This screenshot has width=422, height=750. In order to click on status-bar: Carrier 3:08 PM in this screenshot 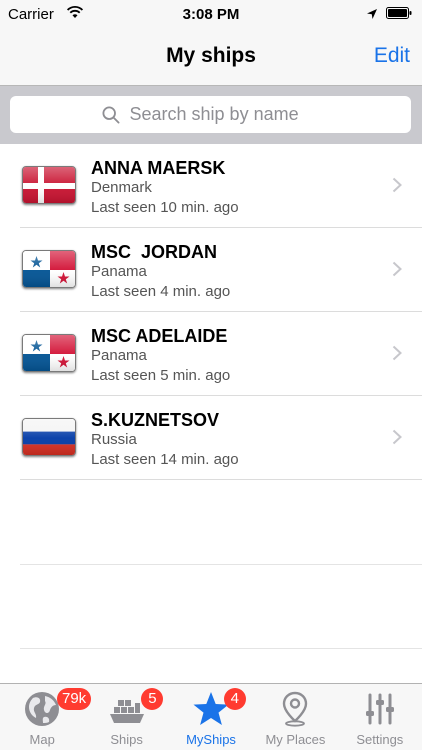, I will do `click(211, 15)`.